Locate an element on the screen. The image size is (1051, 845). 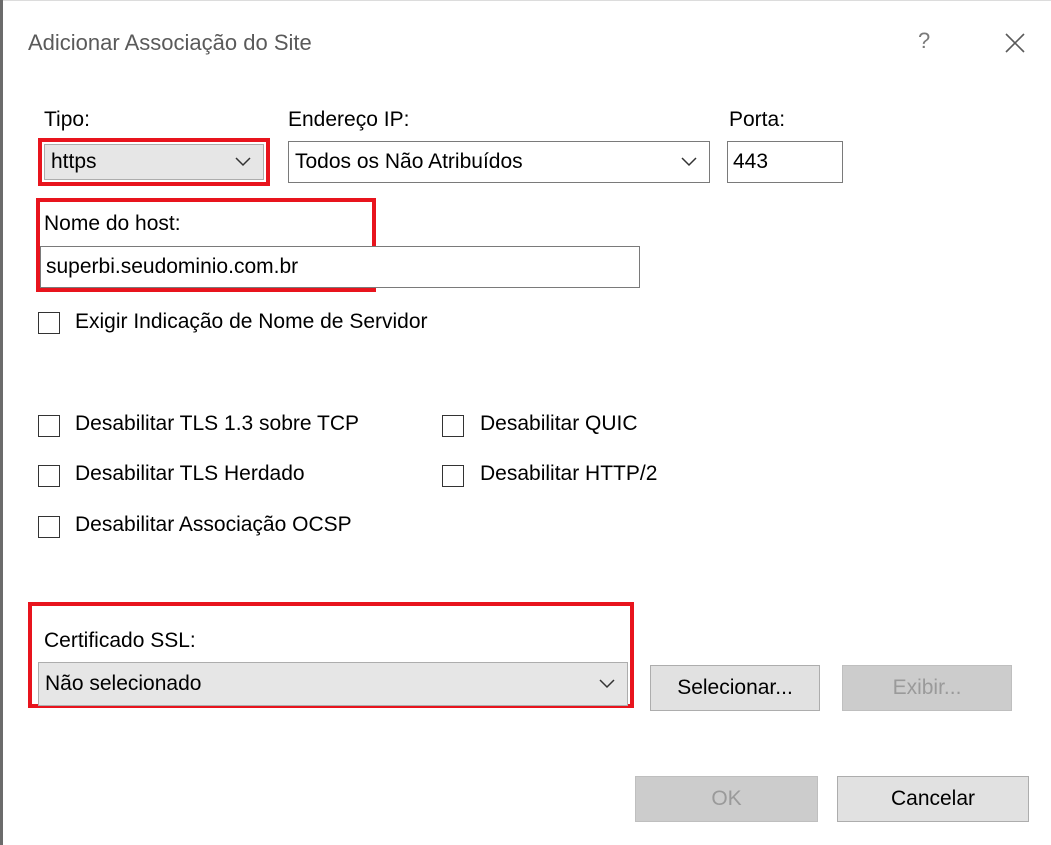
window-top-border is located at coordinates (525, 0).